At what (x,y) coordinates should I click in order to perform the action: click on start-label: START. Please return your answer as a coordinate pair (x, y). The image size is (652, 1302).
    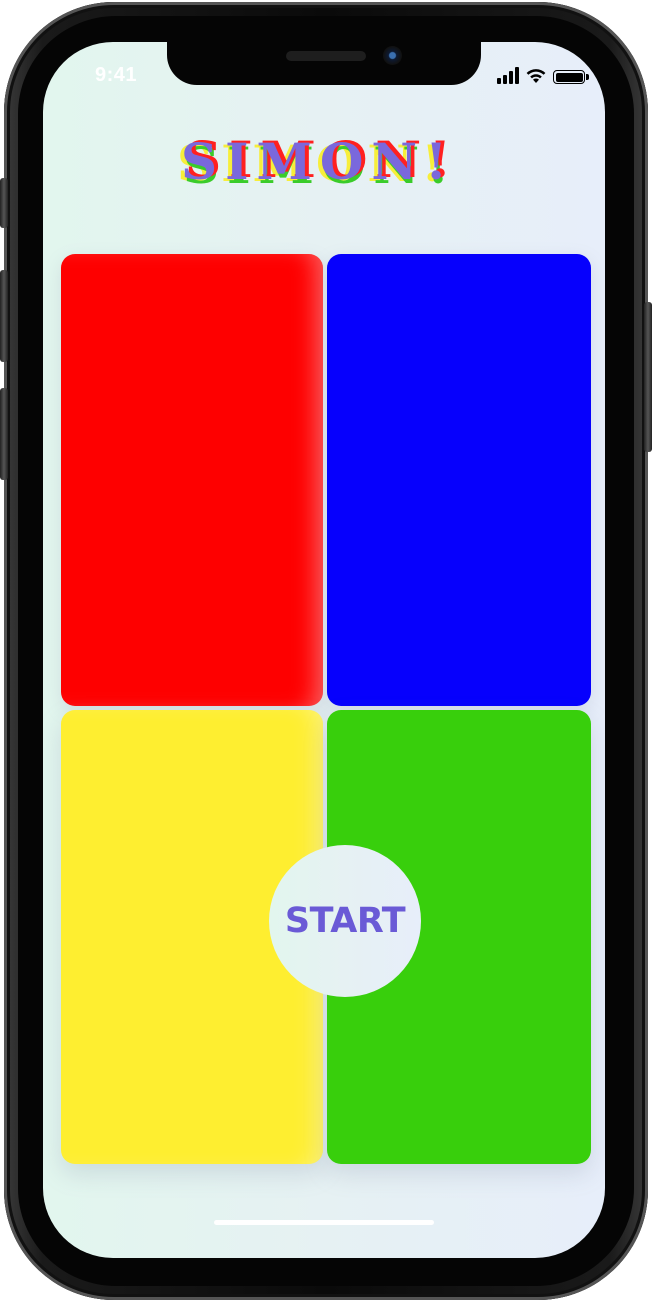
    Looking at the image, I should click on (345, 921).